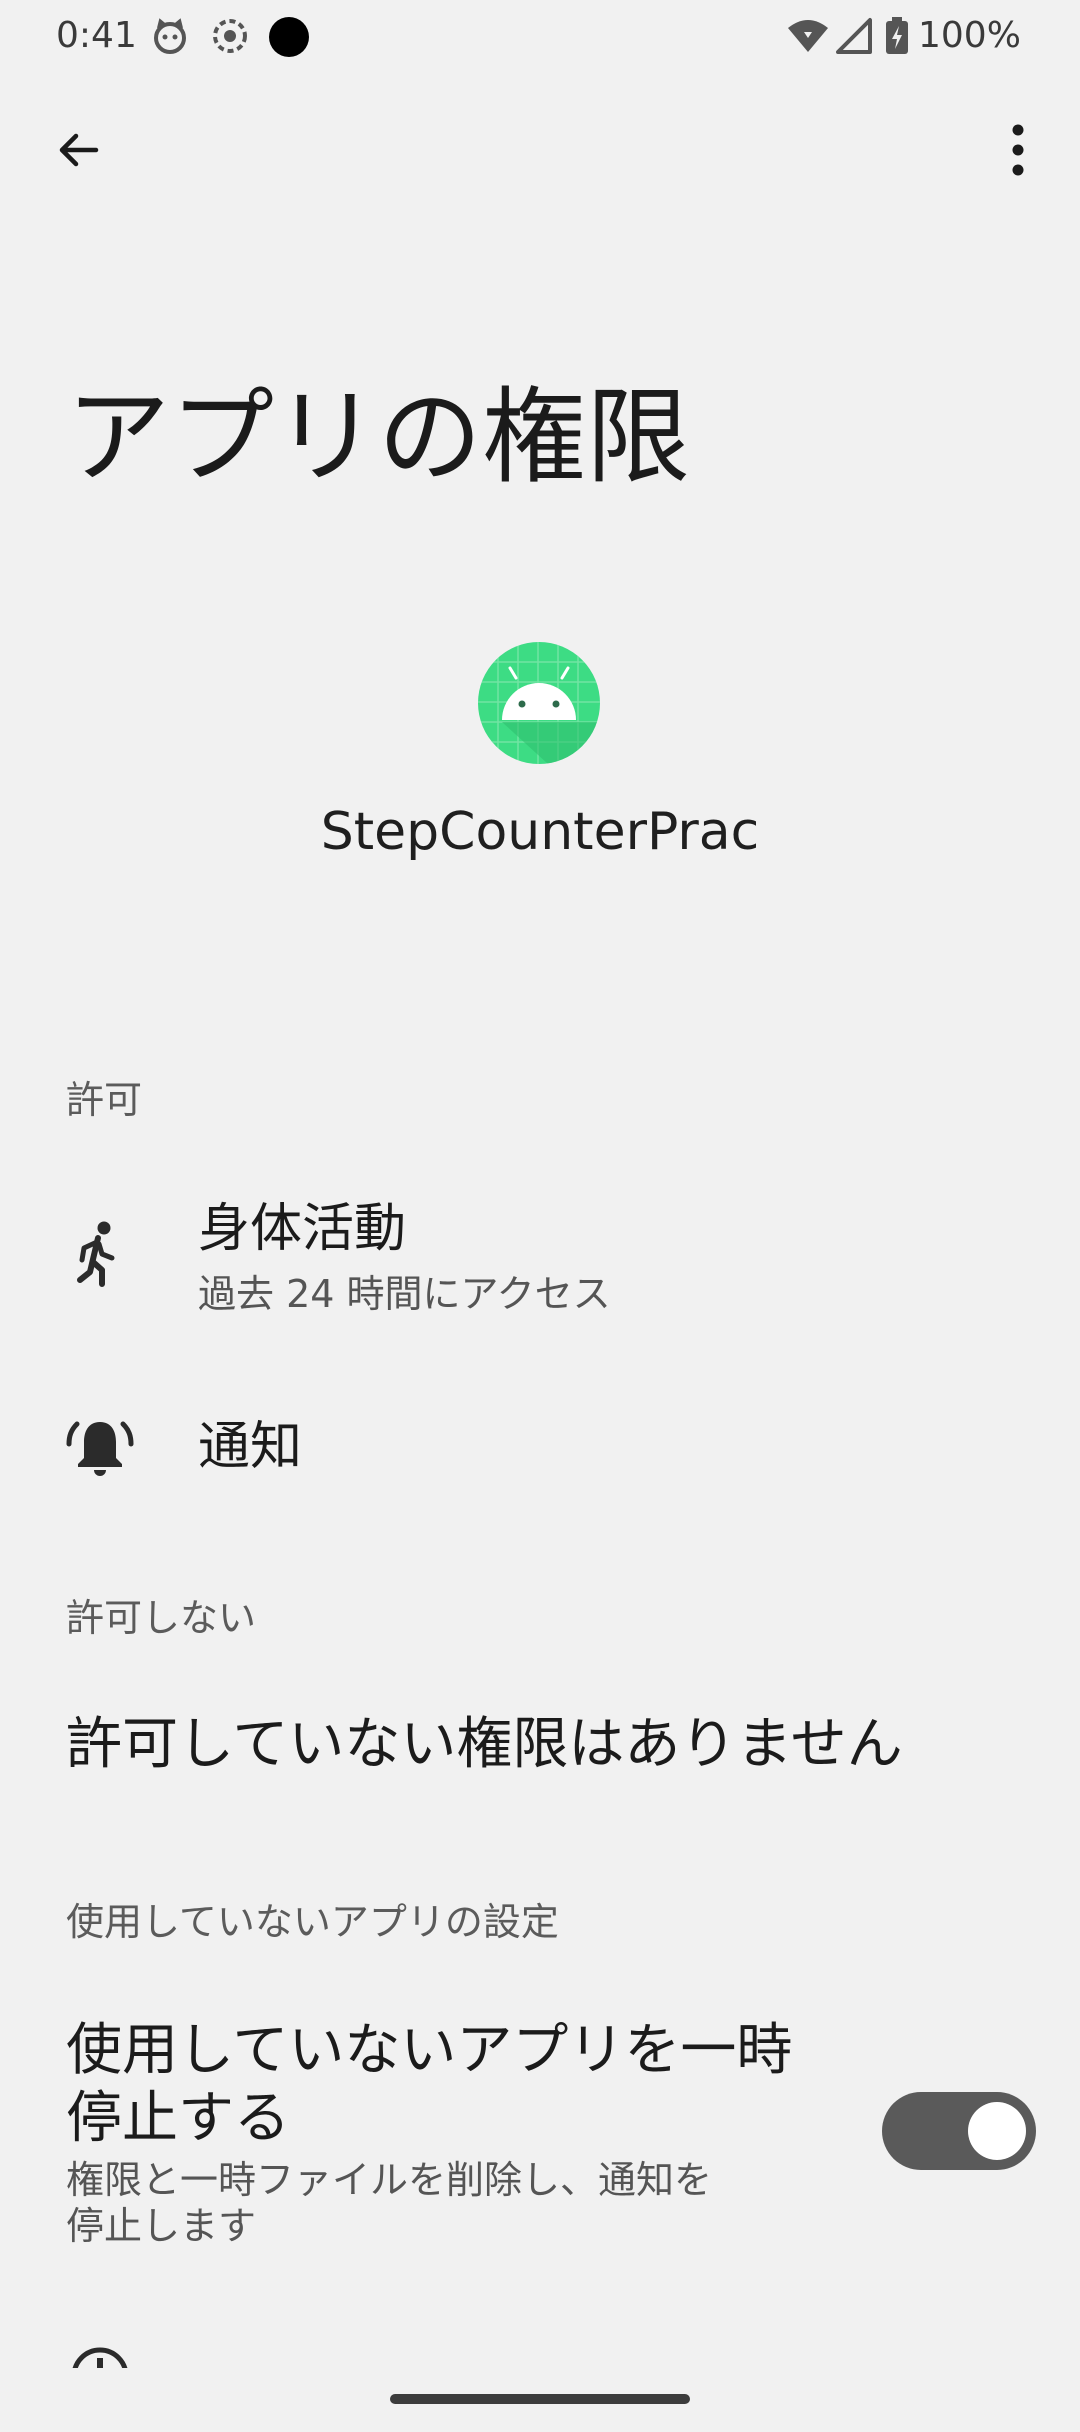  What do you see at coordinates (959, 2131) in the screenshot?
I see `pause-unused-app-toggle` at bounding box center [959, 2131].